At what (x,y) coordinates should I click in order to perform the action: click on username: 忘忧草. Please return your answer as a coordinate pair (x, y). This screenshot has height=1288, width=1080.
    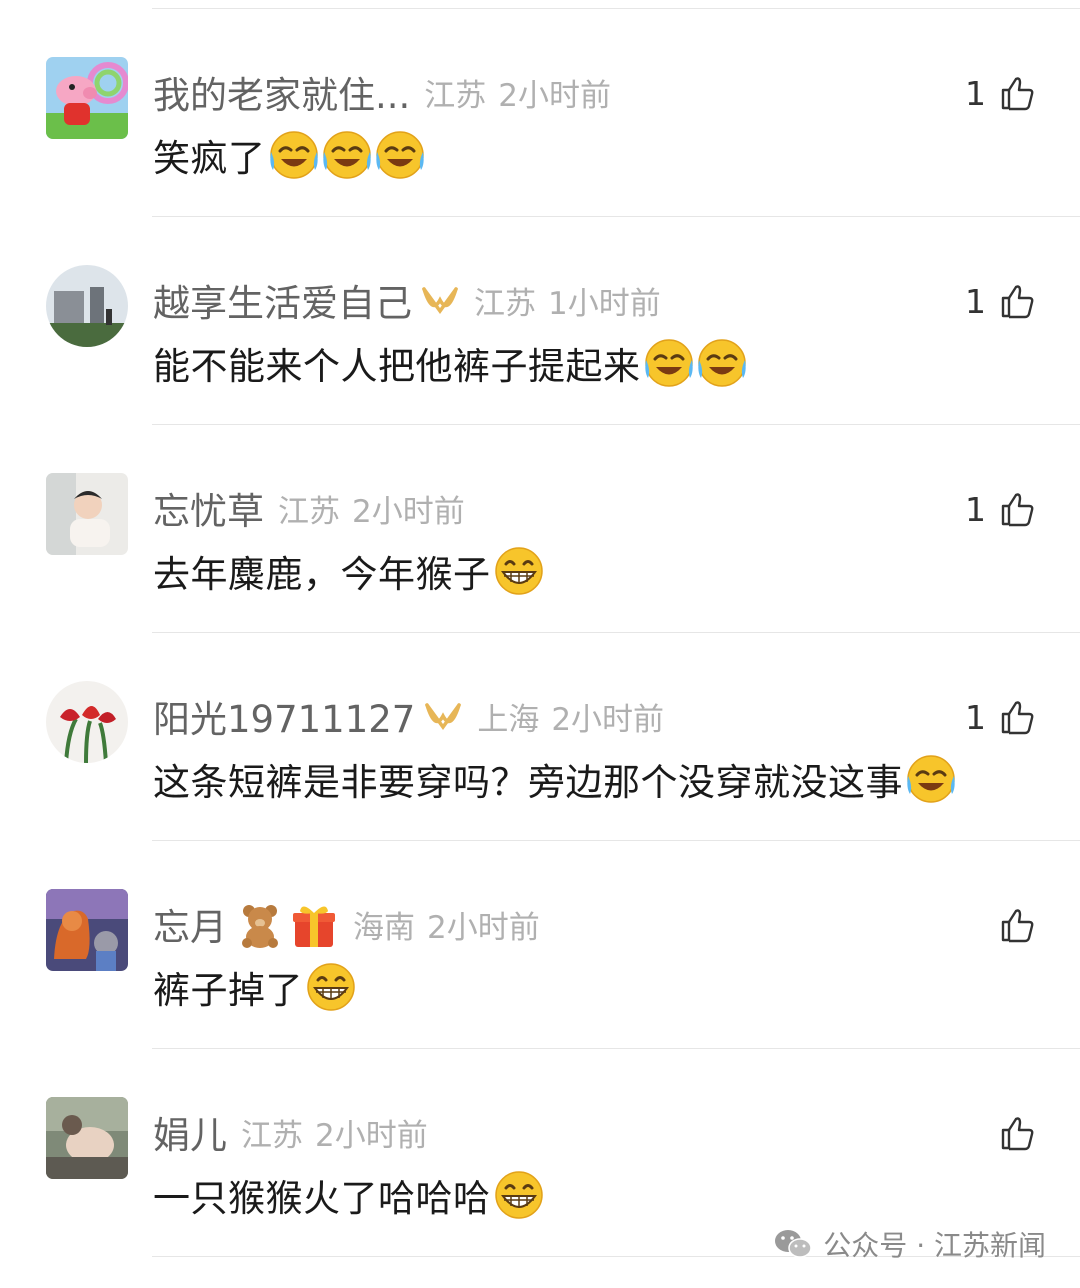
    Looking at the image, I should click on (208, 508).